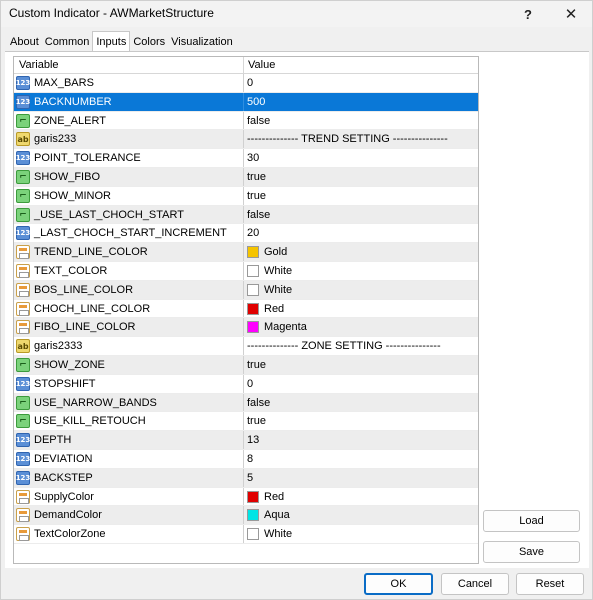 The height and width of the screenshot is (600, 593). What do you see at coordinates (531, 521) in the screenshot?
I see `load-button: Load` at bounding box center [531, 521].